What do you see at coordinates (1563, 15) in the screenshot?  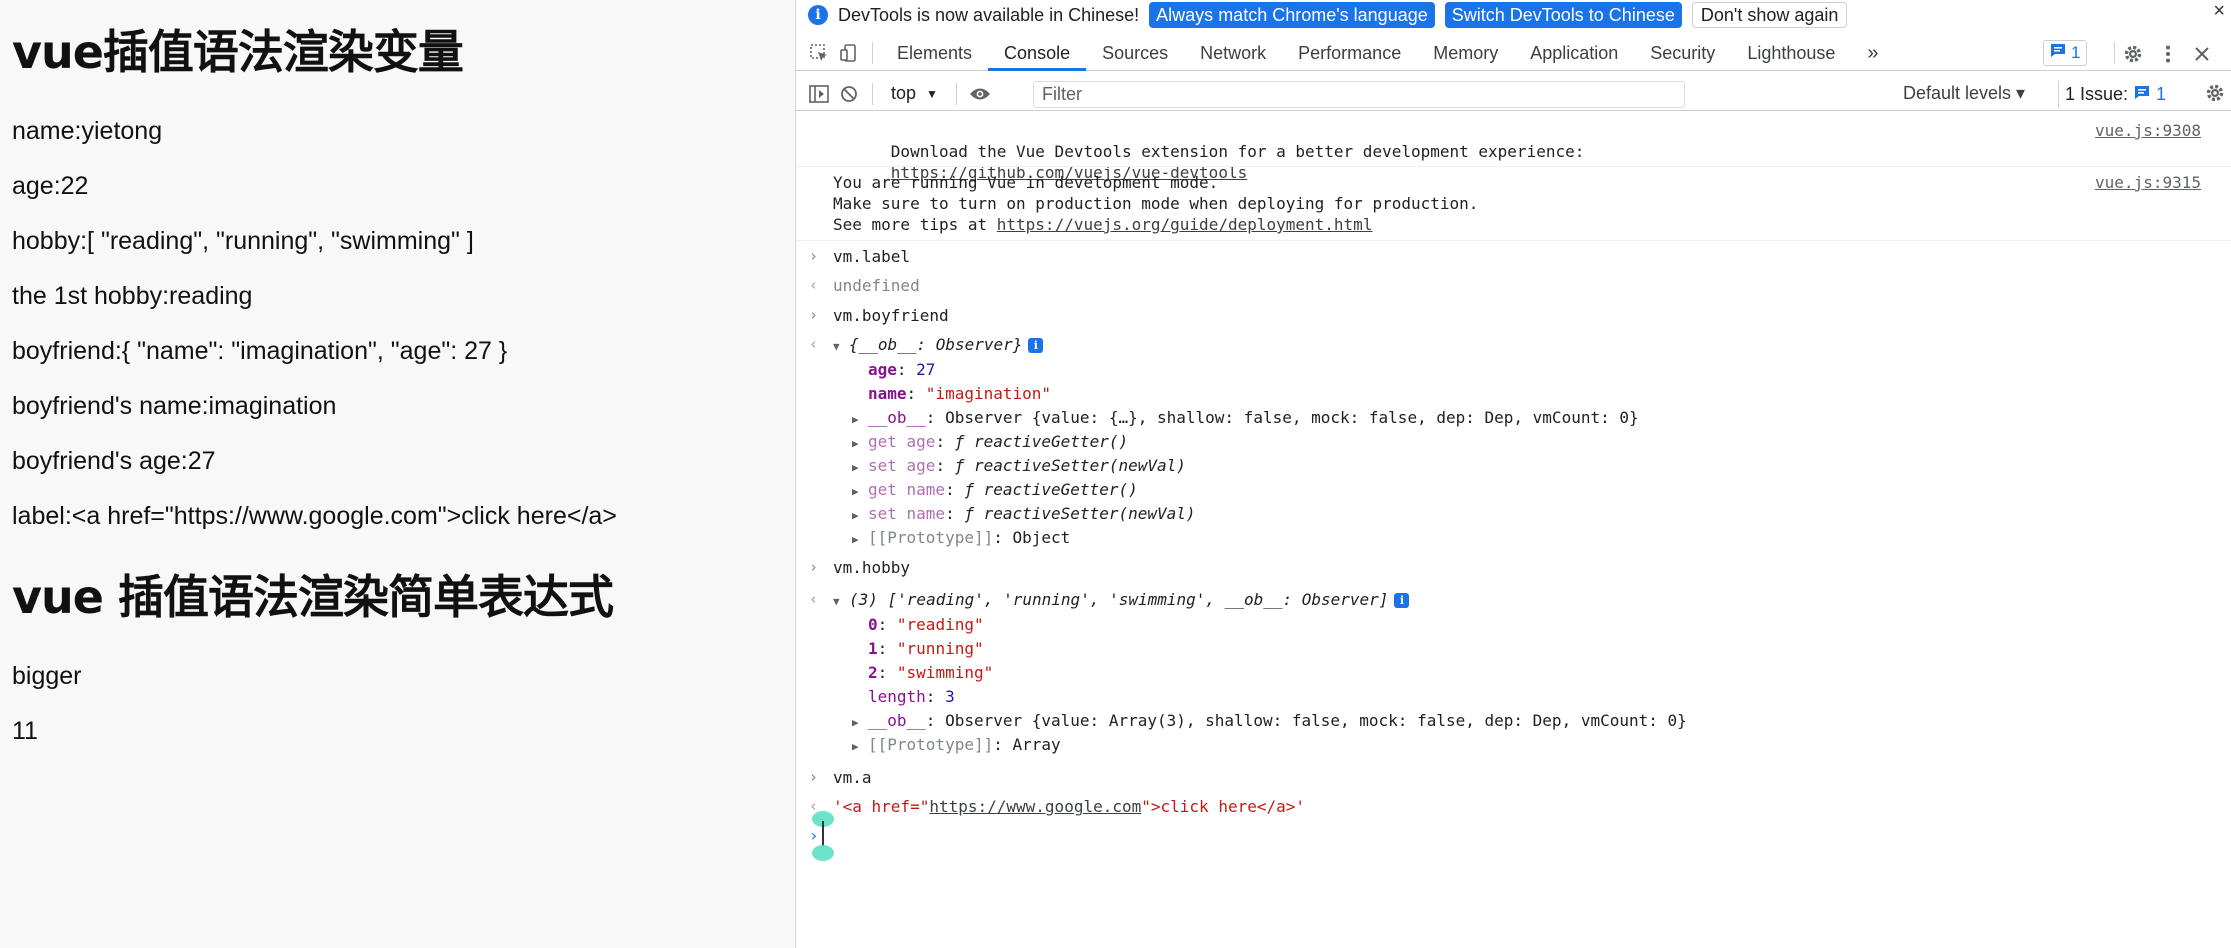 I see `switch-chinese-button: Switch DevTools to Chinese` at bounding box center [1563, 15].